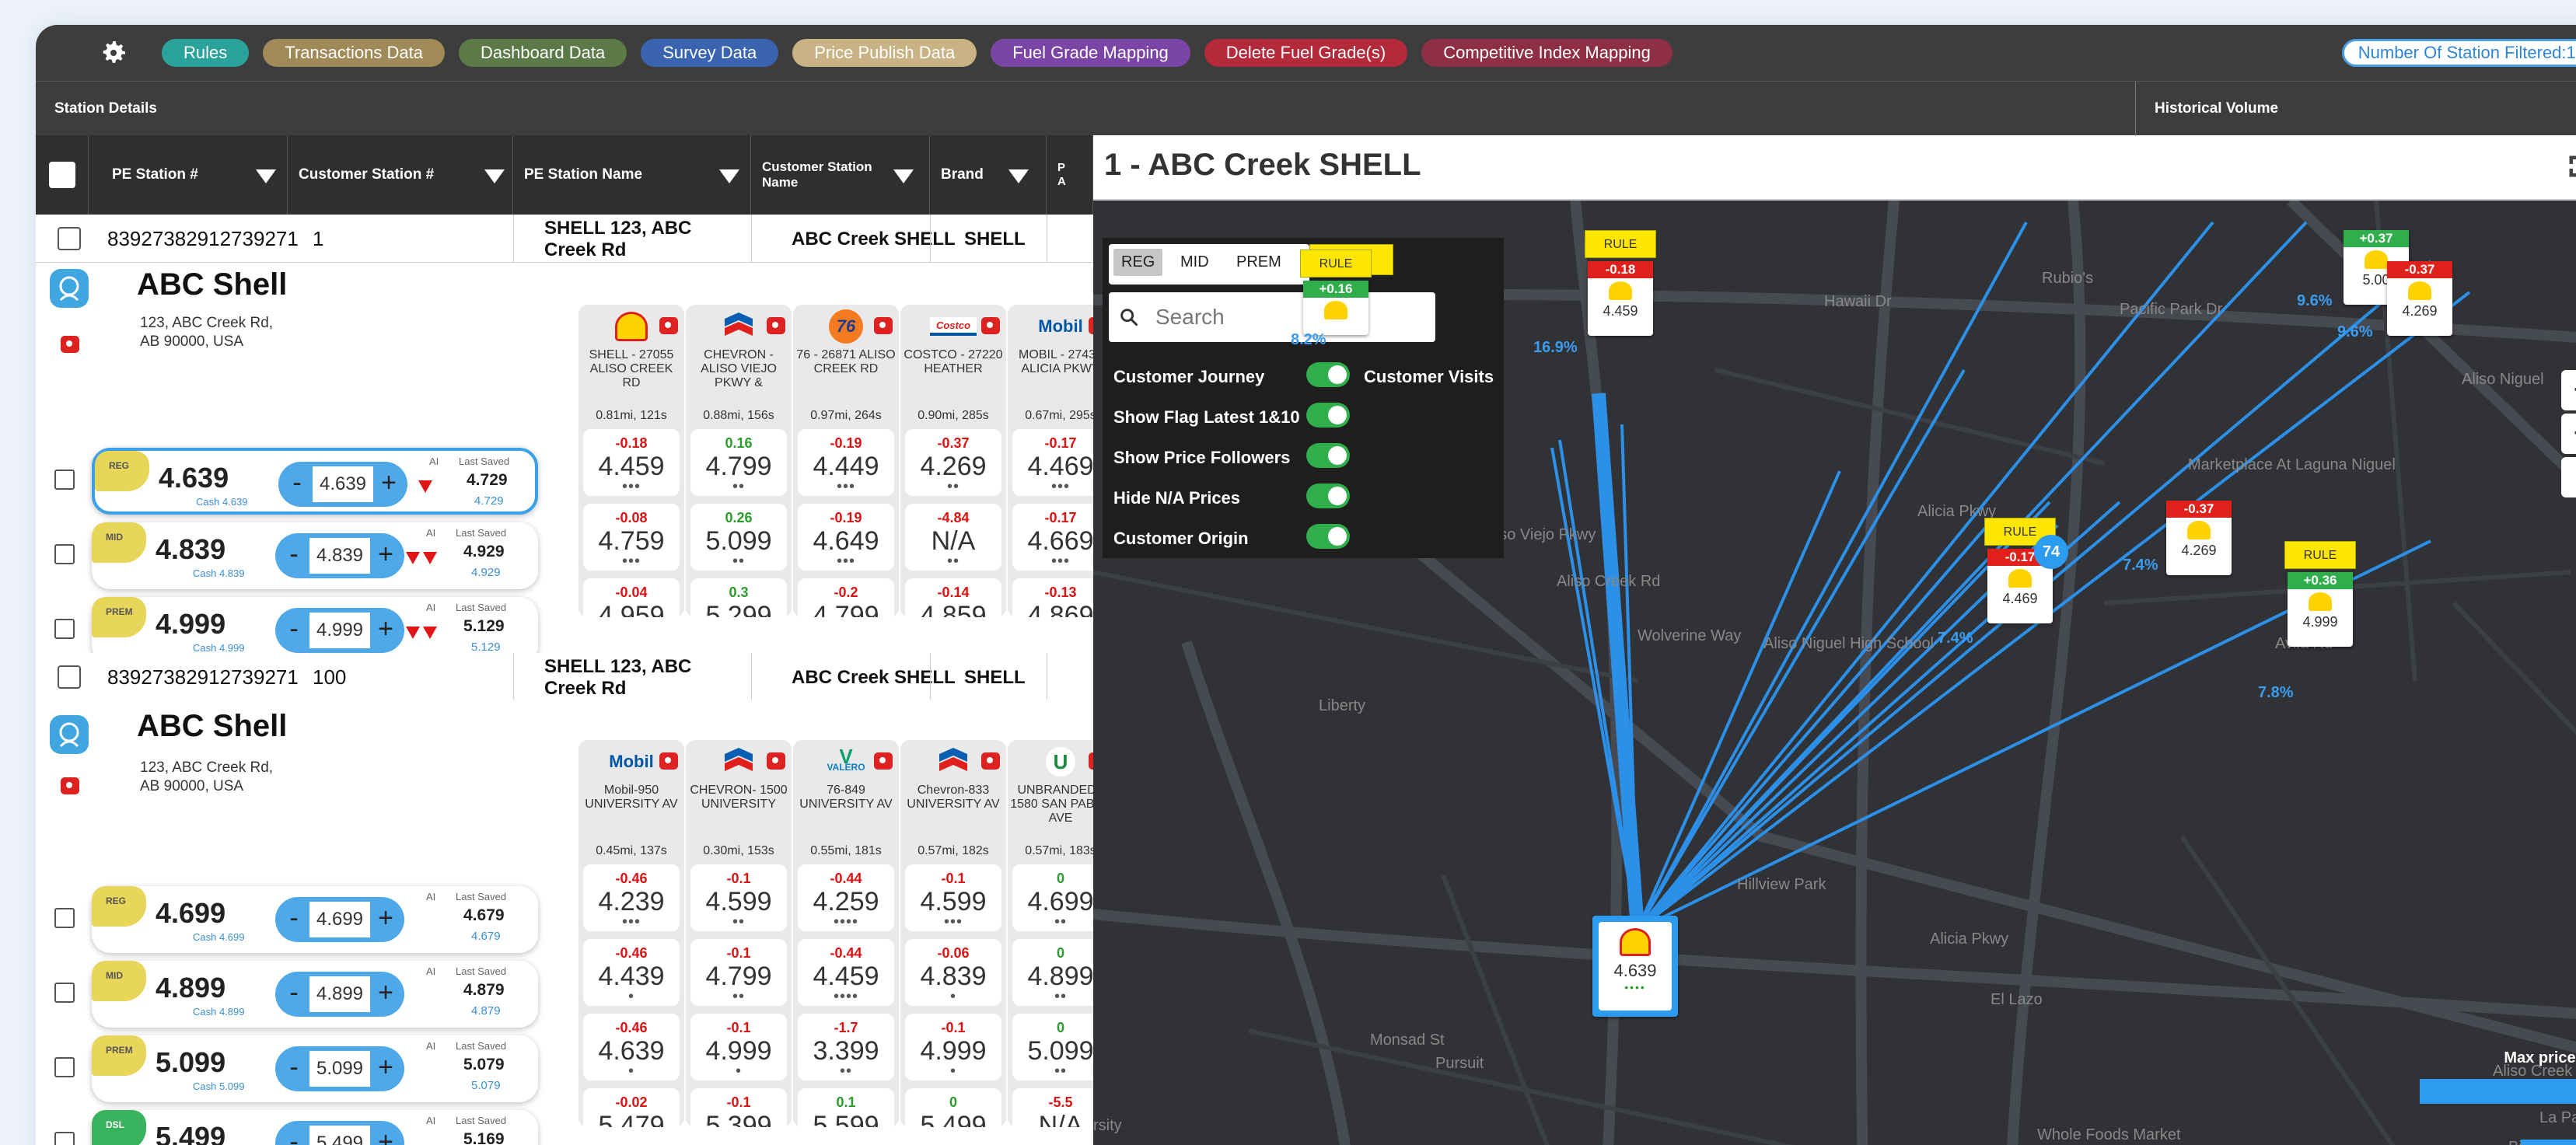 This screenshot has width=2576, height=1145. Describe the element at coordinates (1620, 298) in the screenshot. I see `competitor-marker: -0.18 4.459` at that location.